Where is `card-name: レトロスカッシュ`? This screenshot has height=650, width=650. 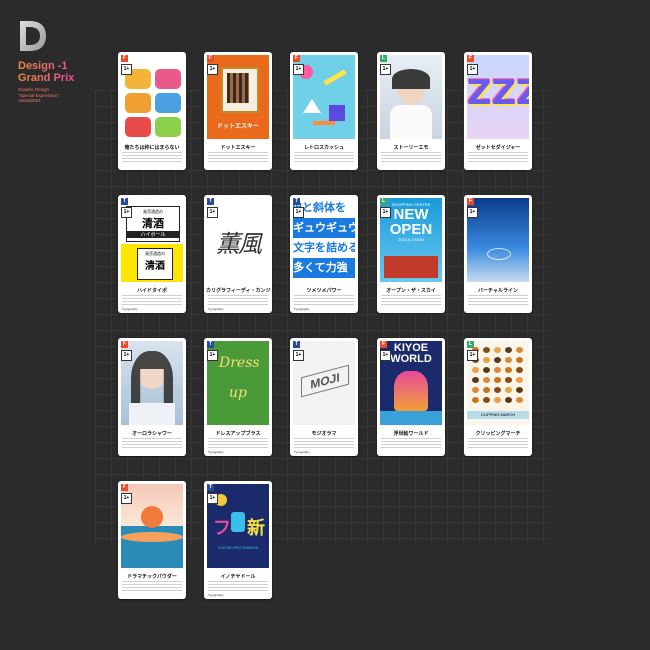
card-name: レトロスカッシュ is located at coordinates (323, 148).